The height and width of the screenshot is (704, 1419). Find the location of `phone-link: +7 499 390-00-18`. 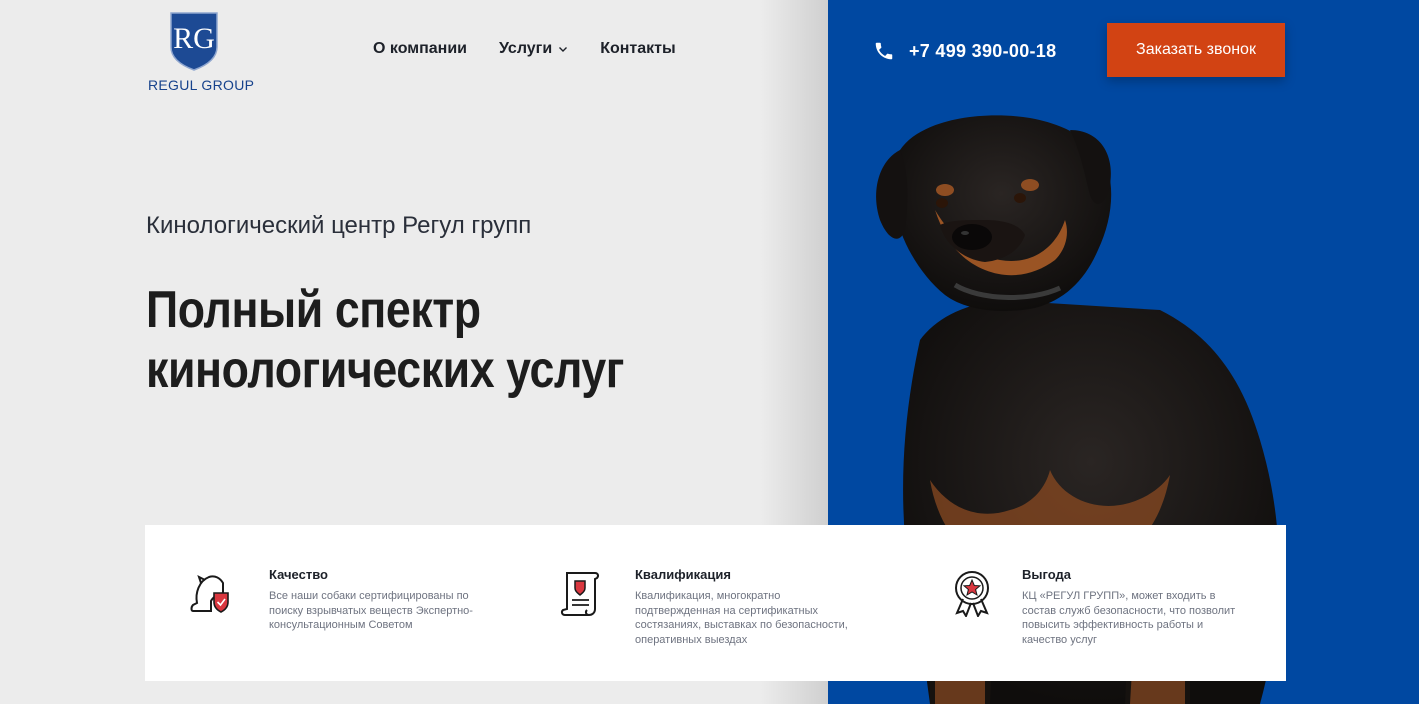

phone-link: +7 499 390-00-18 is located at coordinates (964, 51).